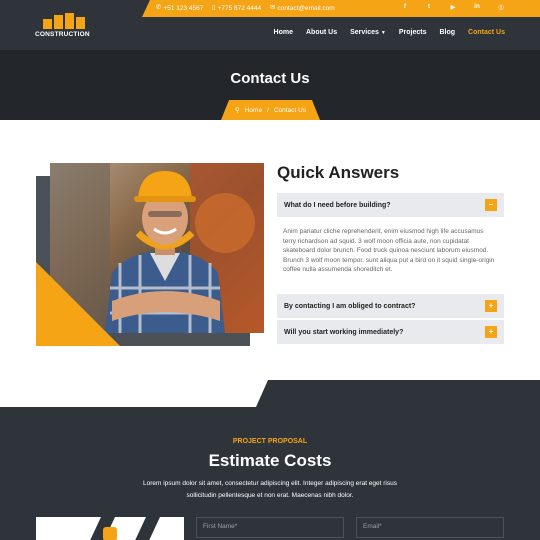  I want to click on twitter-icon: t, so click(429, 7).